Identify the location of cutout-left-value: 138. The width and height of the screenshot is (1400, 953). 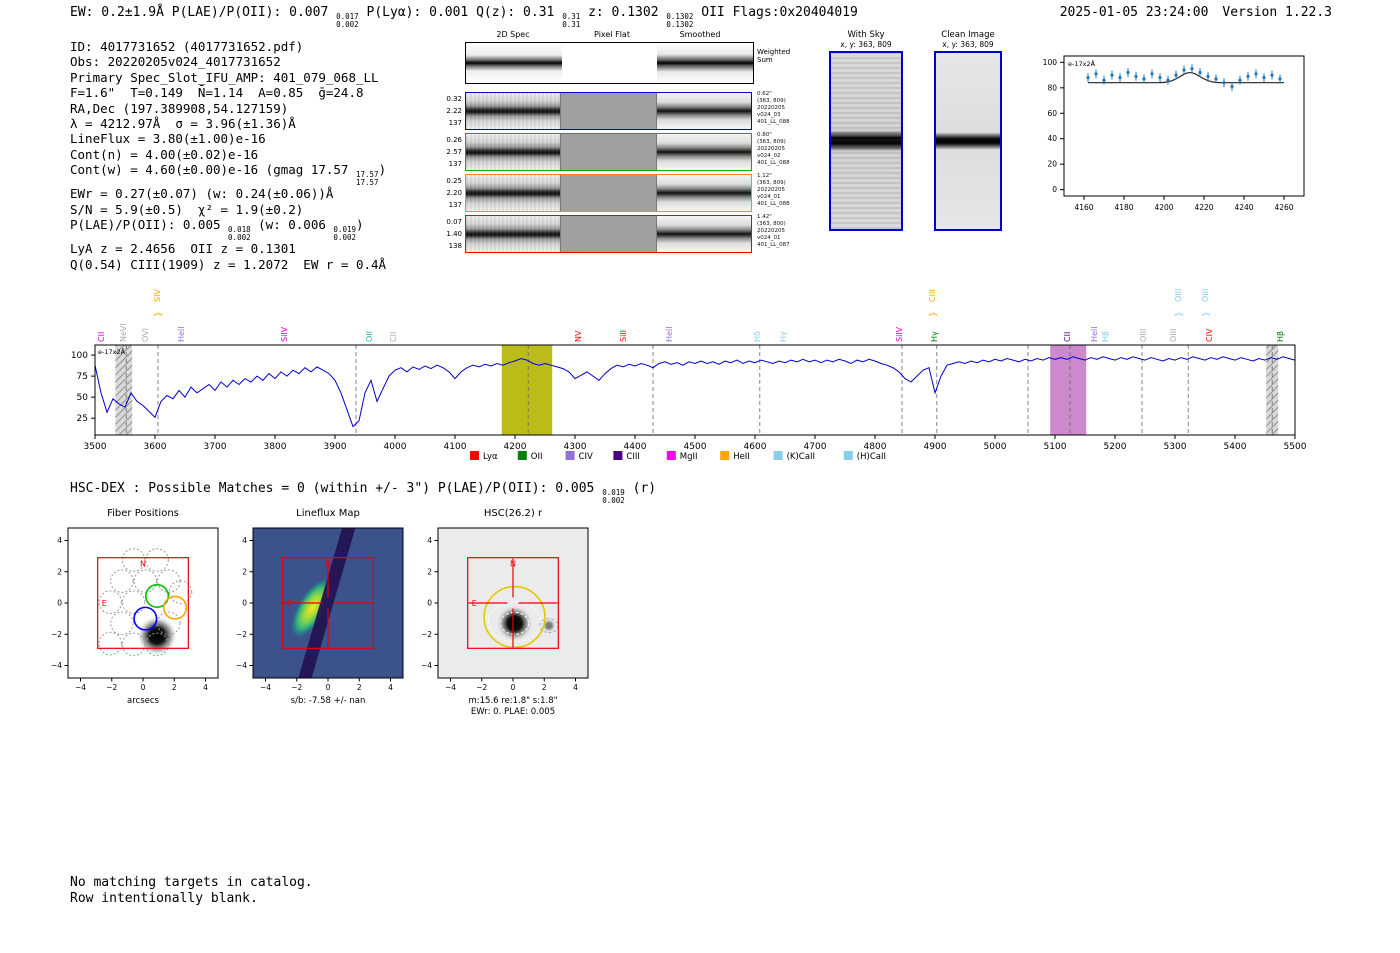
(455, 246).